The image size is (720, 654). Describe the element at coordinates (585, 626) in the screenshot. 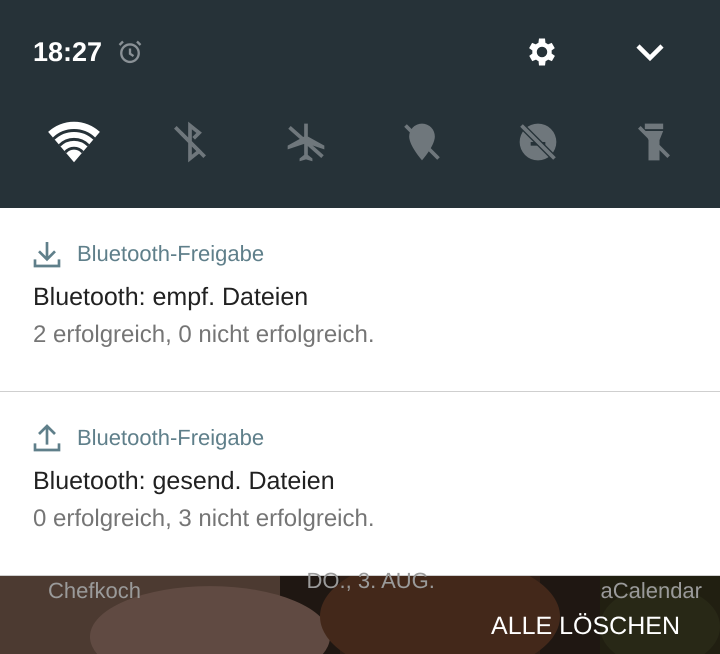

I see `clear-all-button: ALLE LÖSCHEN` at that location.